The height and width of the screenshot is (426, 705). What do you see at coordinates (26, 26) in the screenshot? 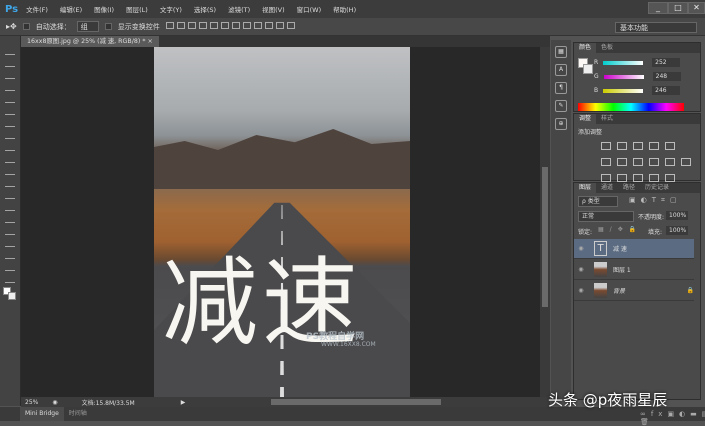
I see `auto-select-checkbox` at bounding box center [26, 26].